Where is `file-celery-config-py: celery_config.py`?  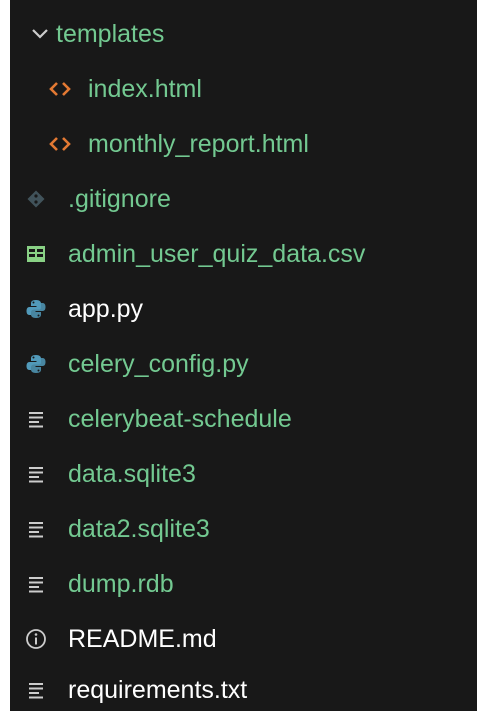
file-celery-config-py: celery_config.py is located at coordinates (243, 364).